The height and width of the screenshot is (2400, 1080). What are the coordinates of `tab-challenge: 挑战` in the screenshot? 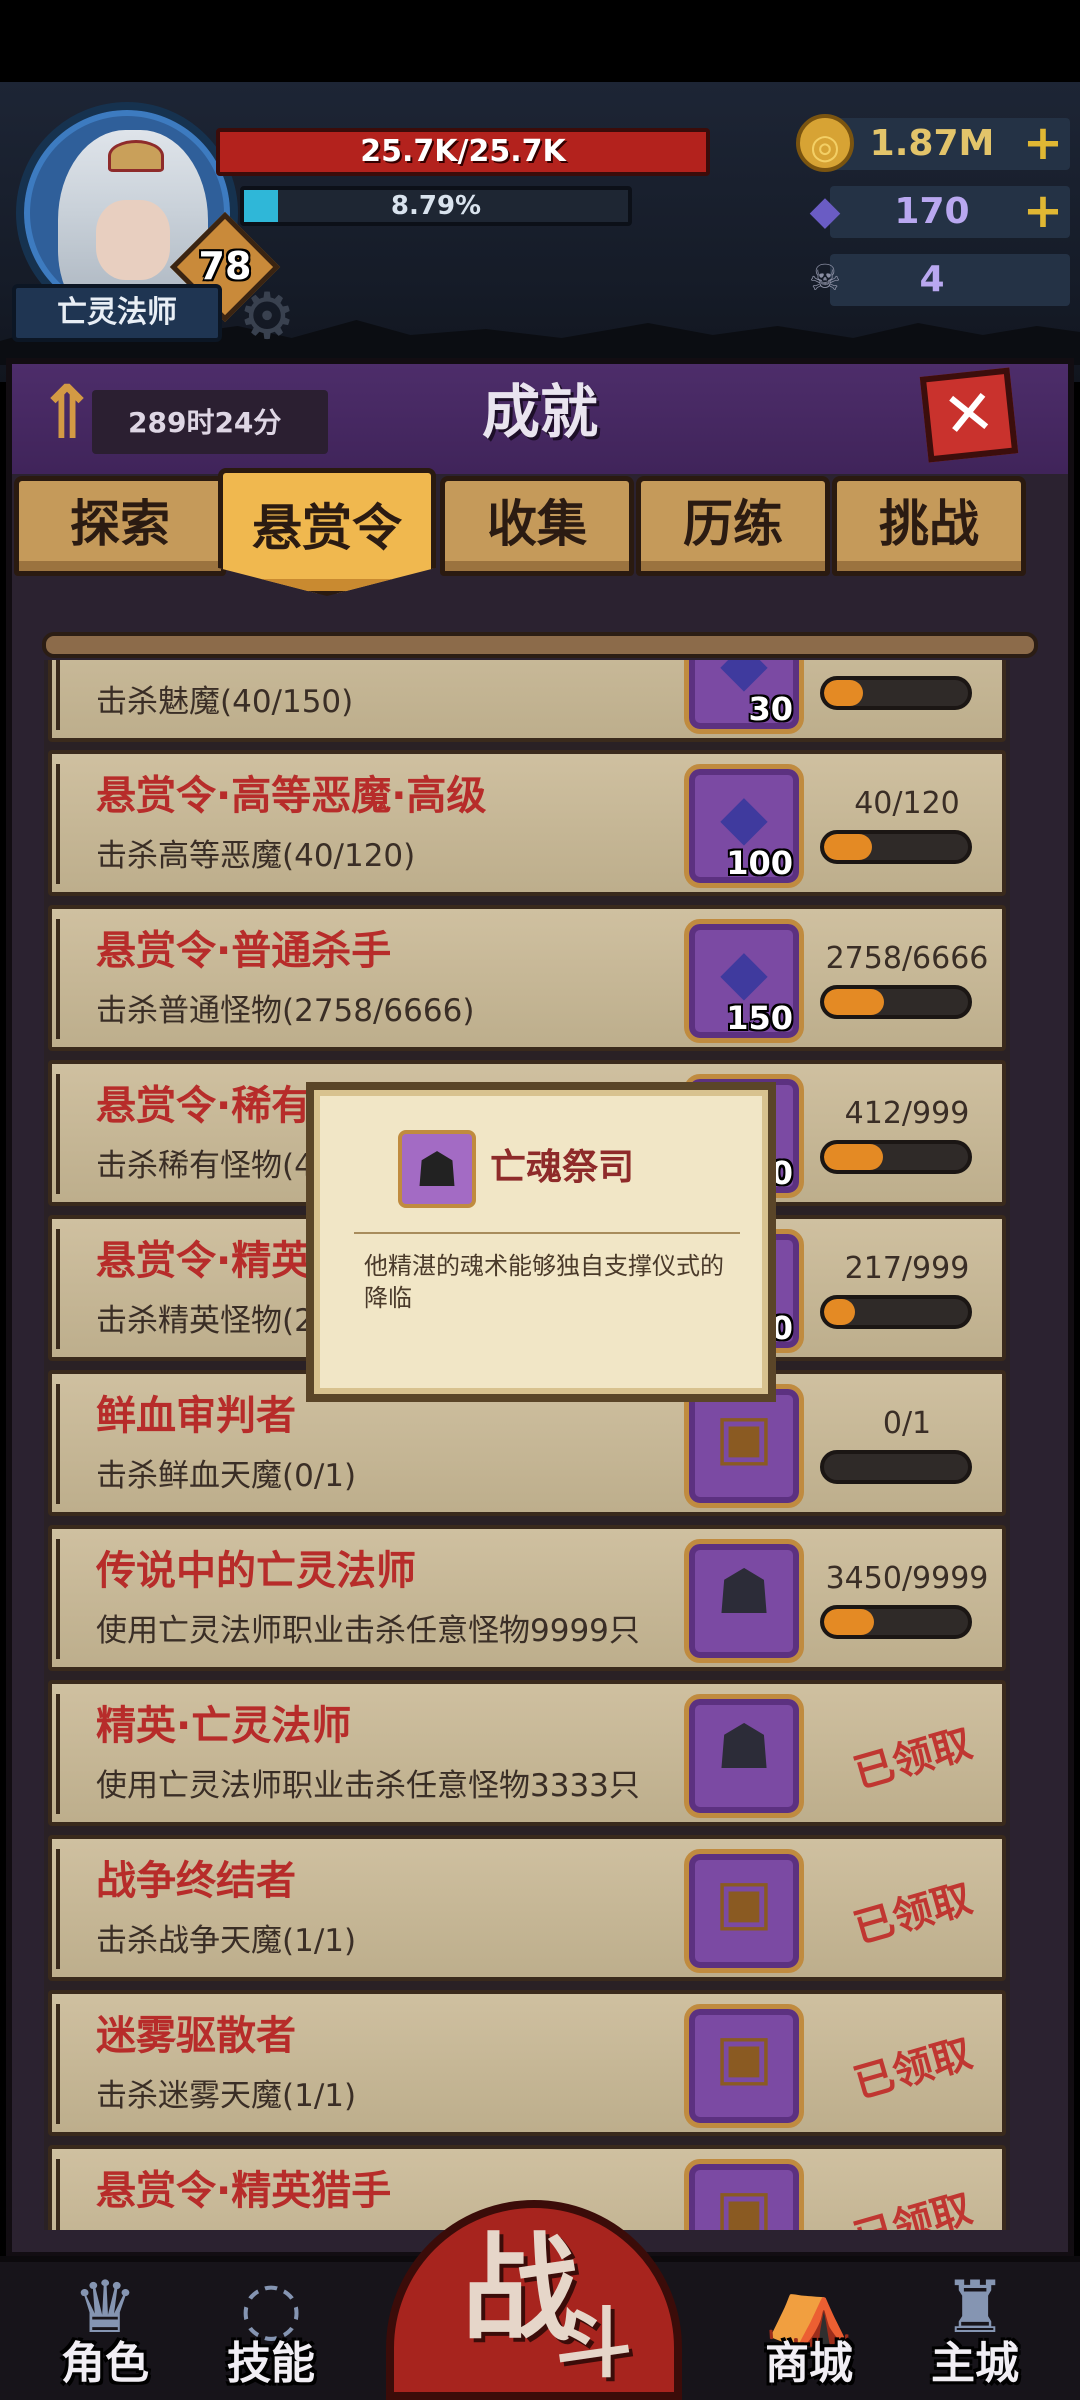 It's located at (929, 526).